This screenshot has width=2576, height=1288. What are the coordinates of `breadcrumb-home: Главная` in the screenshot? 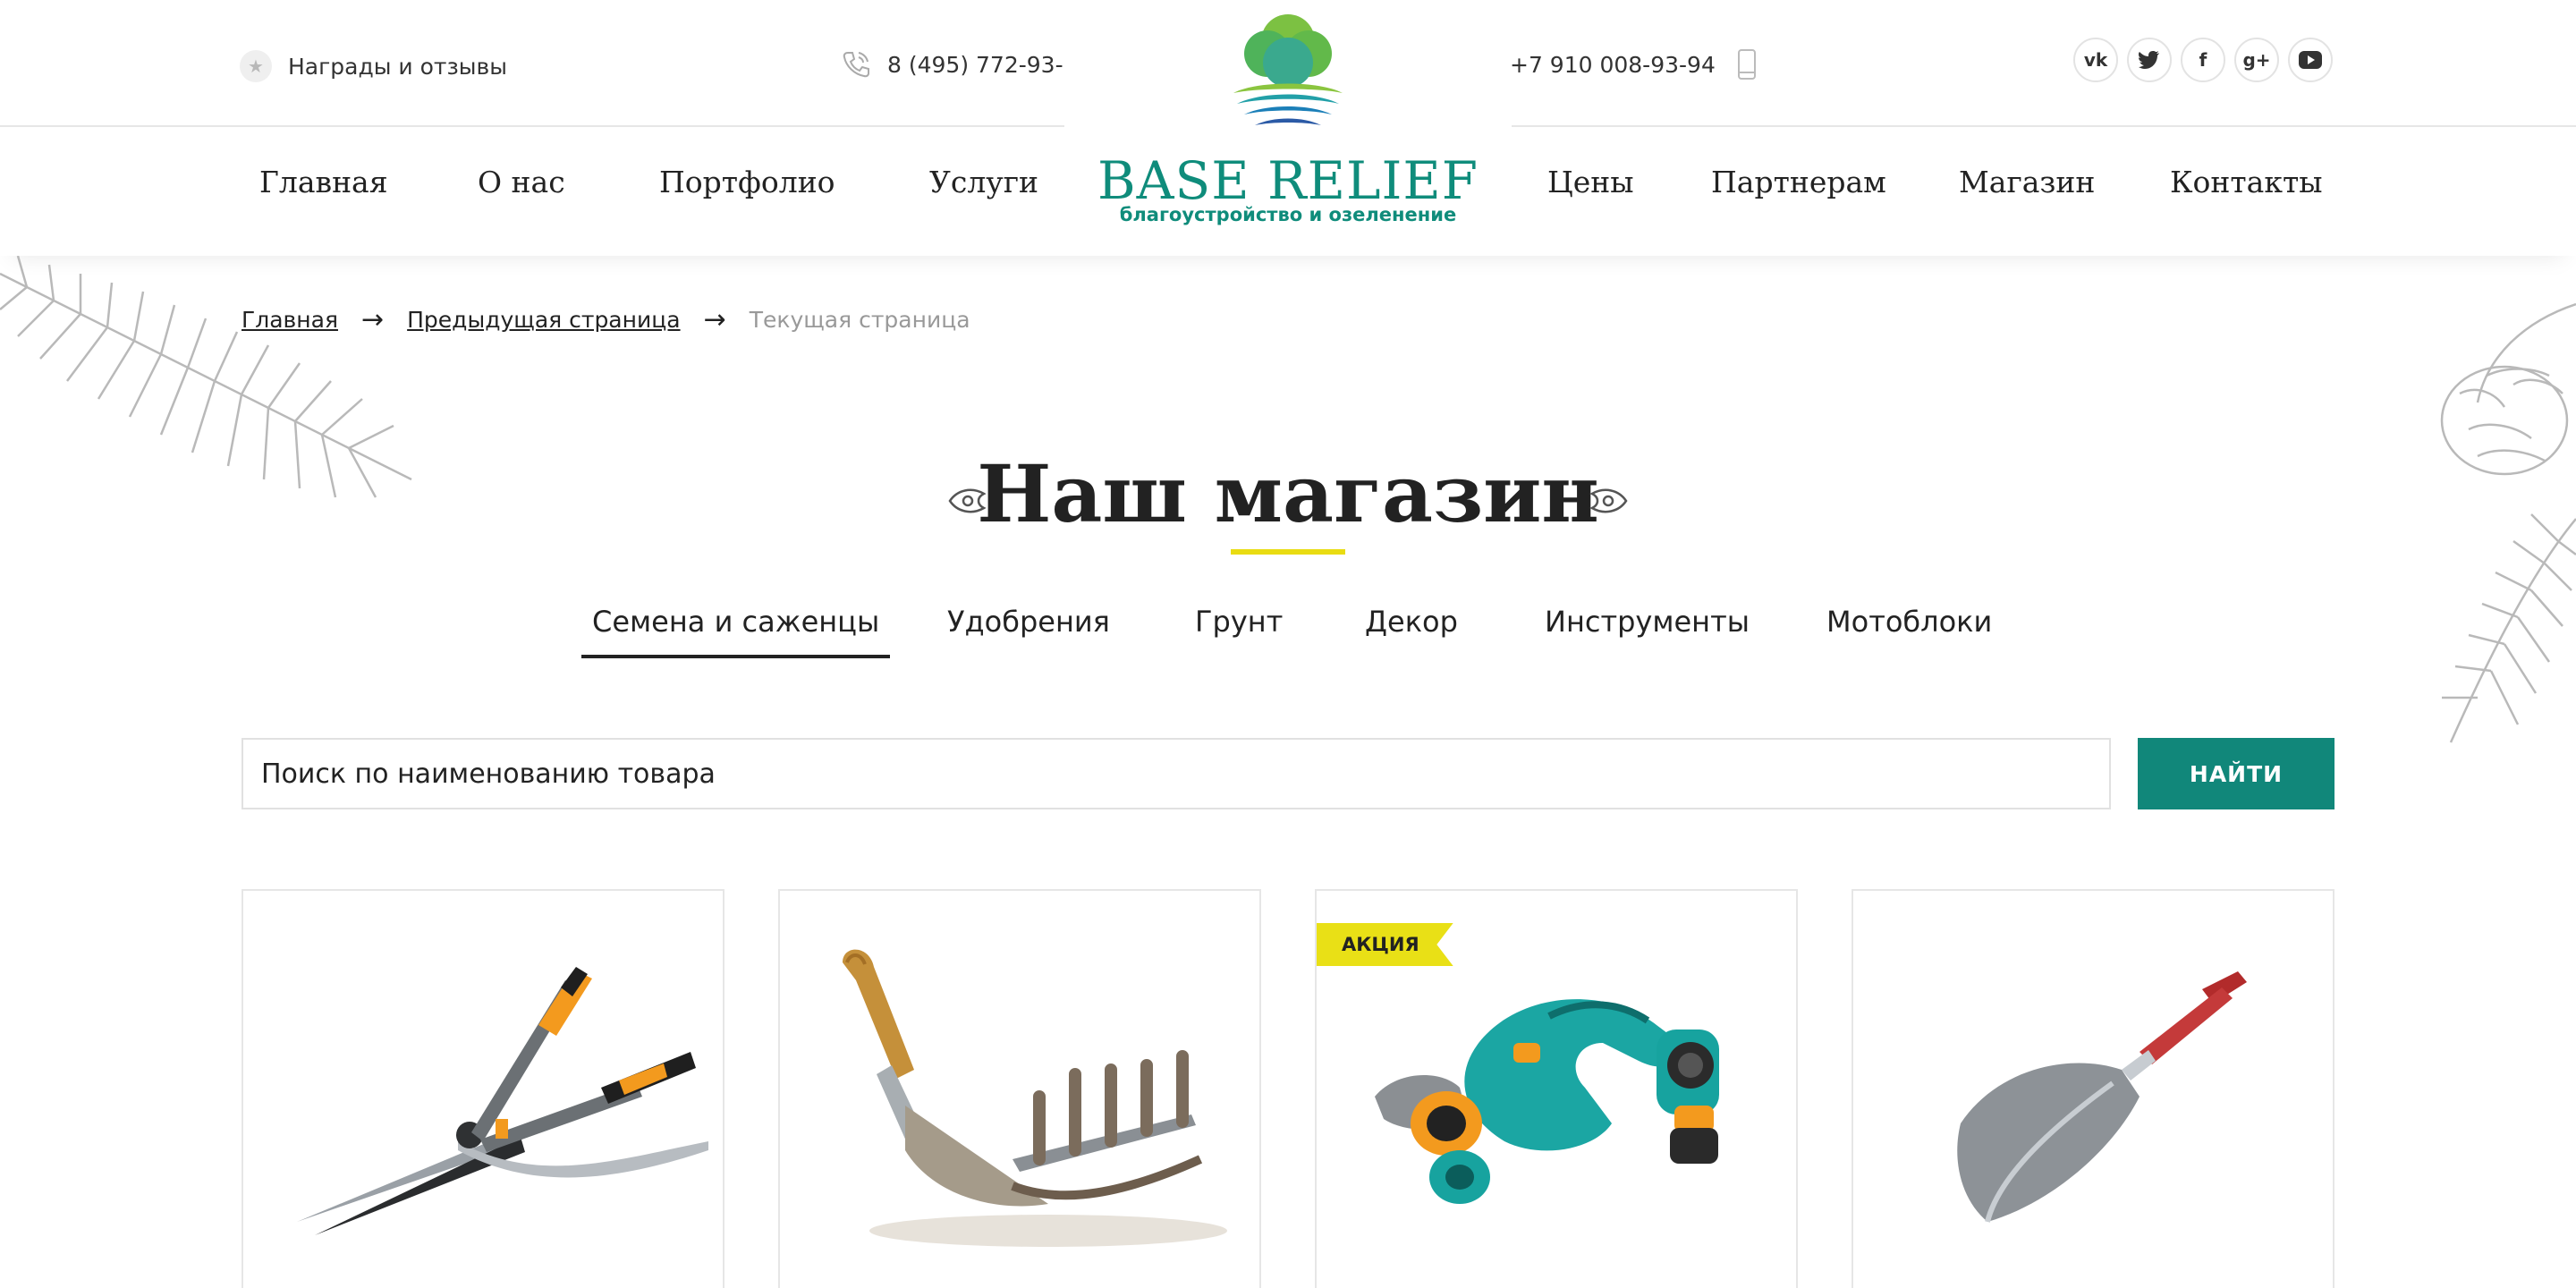 It's located at (290, 320).